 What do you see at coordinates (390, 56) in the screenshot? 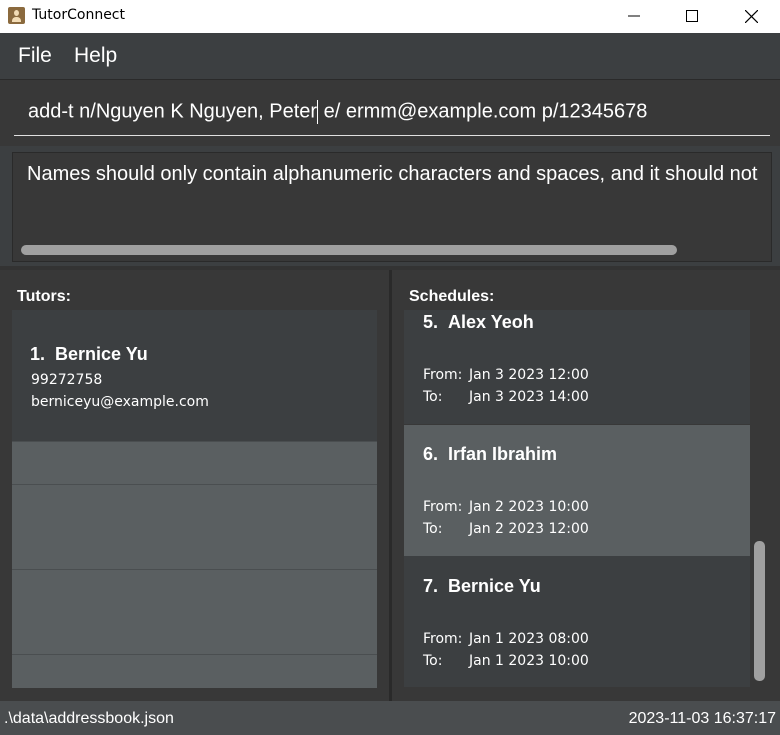
I see `menu-bar: File Help` at bounding box center [390, 56].